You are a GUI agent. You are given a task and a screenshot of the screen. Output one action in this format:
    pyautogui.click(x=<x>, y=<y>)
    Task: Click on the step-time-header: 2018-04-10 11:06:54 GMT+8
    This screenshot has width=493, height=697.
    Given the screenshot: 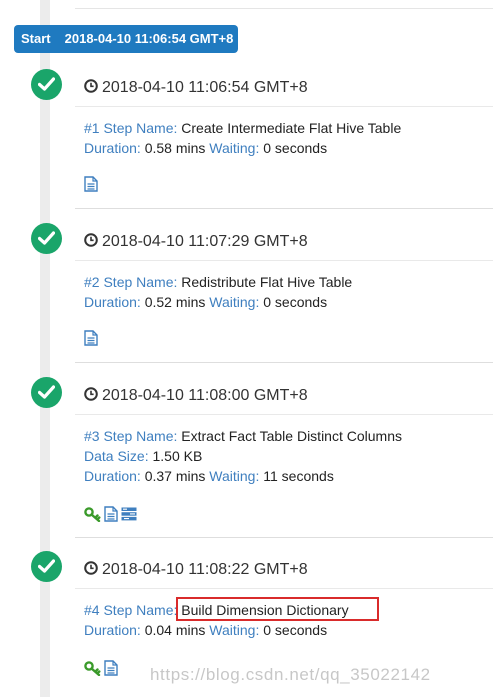 What is the action you would take?
    pyautogui.click(x=196, y=88)
    